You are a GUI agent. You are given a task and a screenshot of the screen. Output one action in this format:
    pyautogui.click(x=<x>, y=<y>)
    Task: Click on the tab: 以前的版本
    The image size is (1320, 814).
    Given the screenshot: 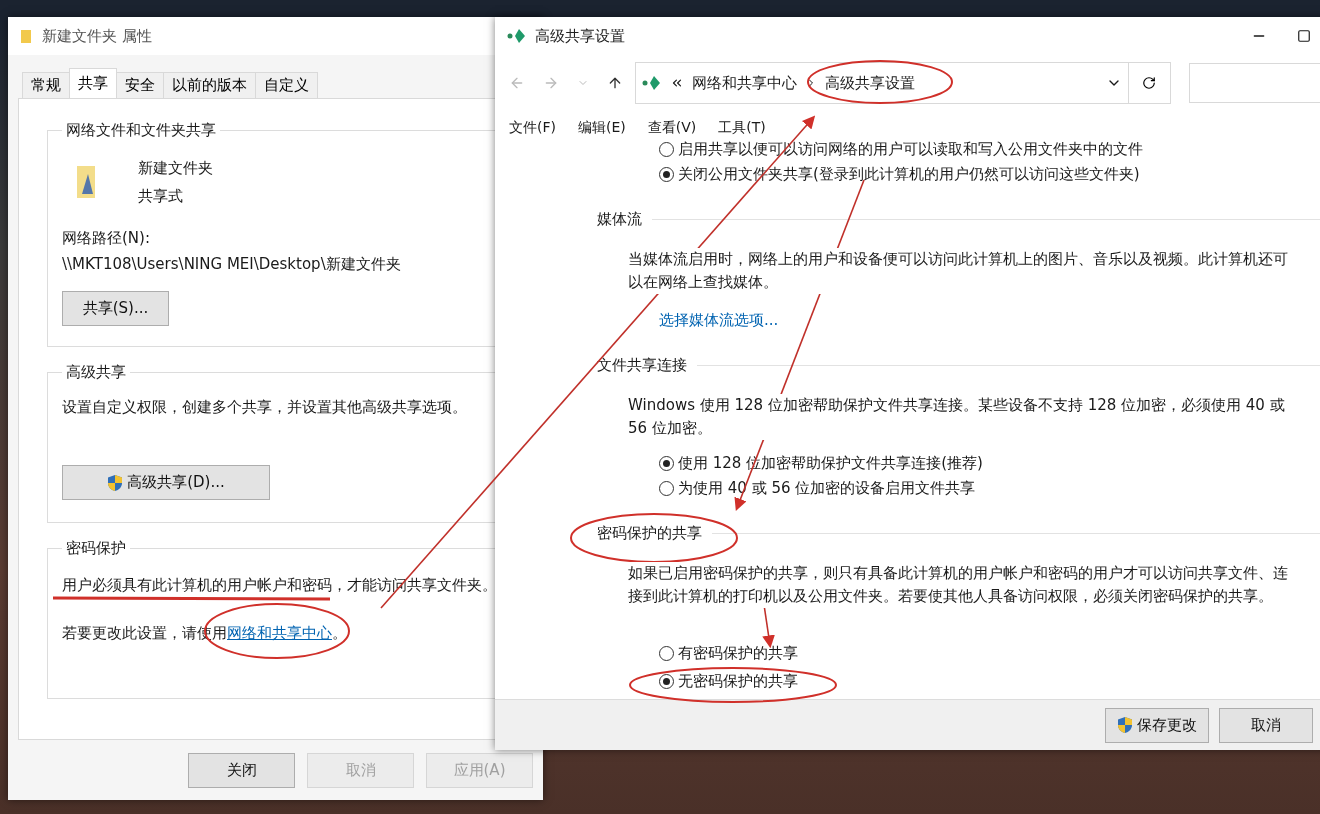 What is the action you would take?
    pyautogui.click(x=209, y=85)
    